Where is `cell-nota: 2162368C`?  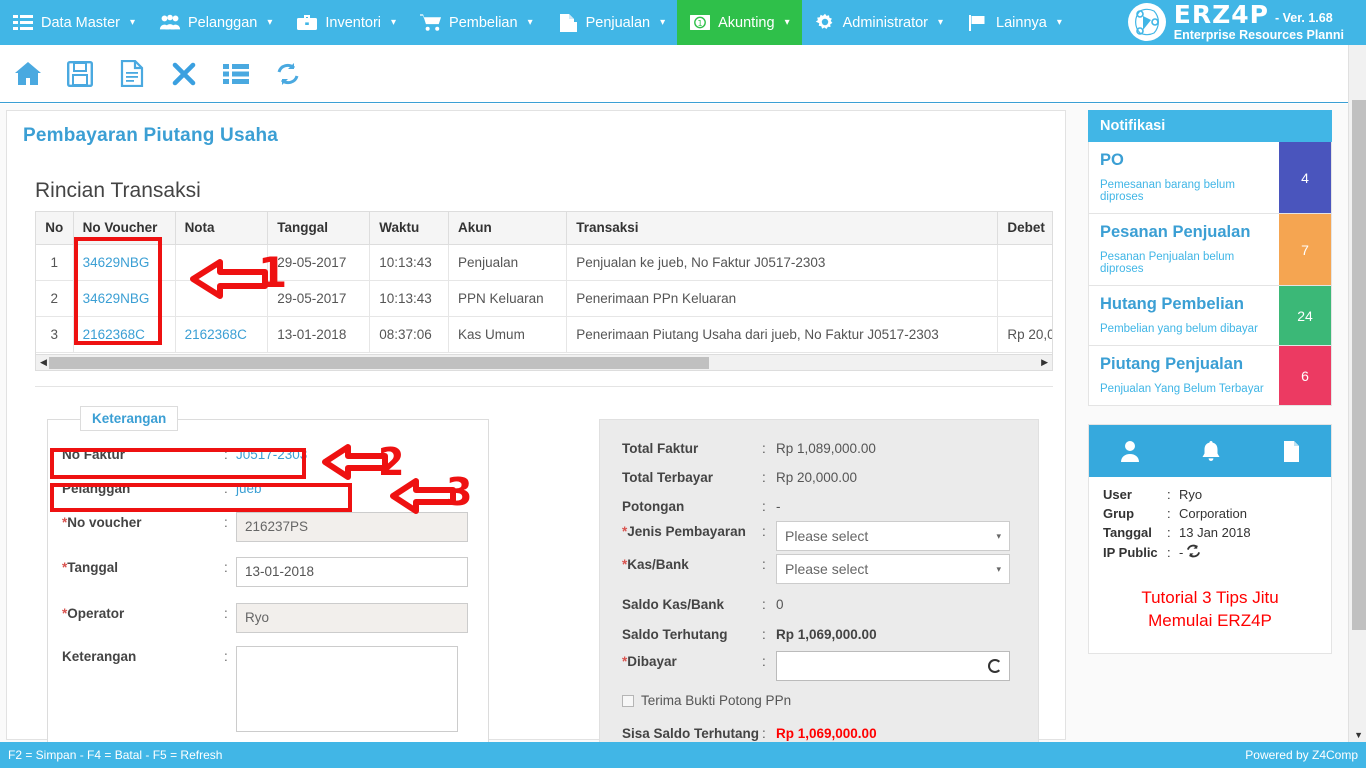
cell-nota: 2162368C is located at coordinates (222, 334).